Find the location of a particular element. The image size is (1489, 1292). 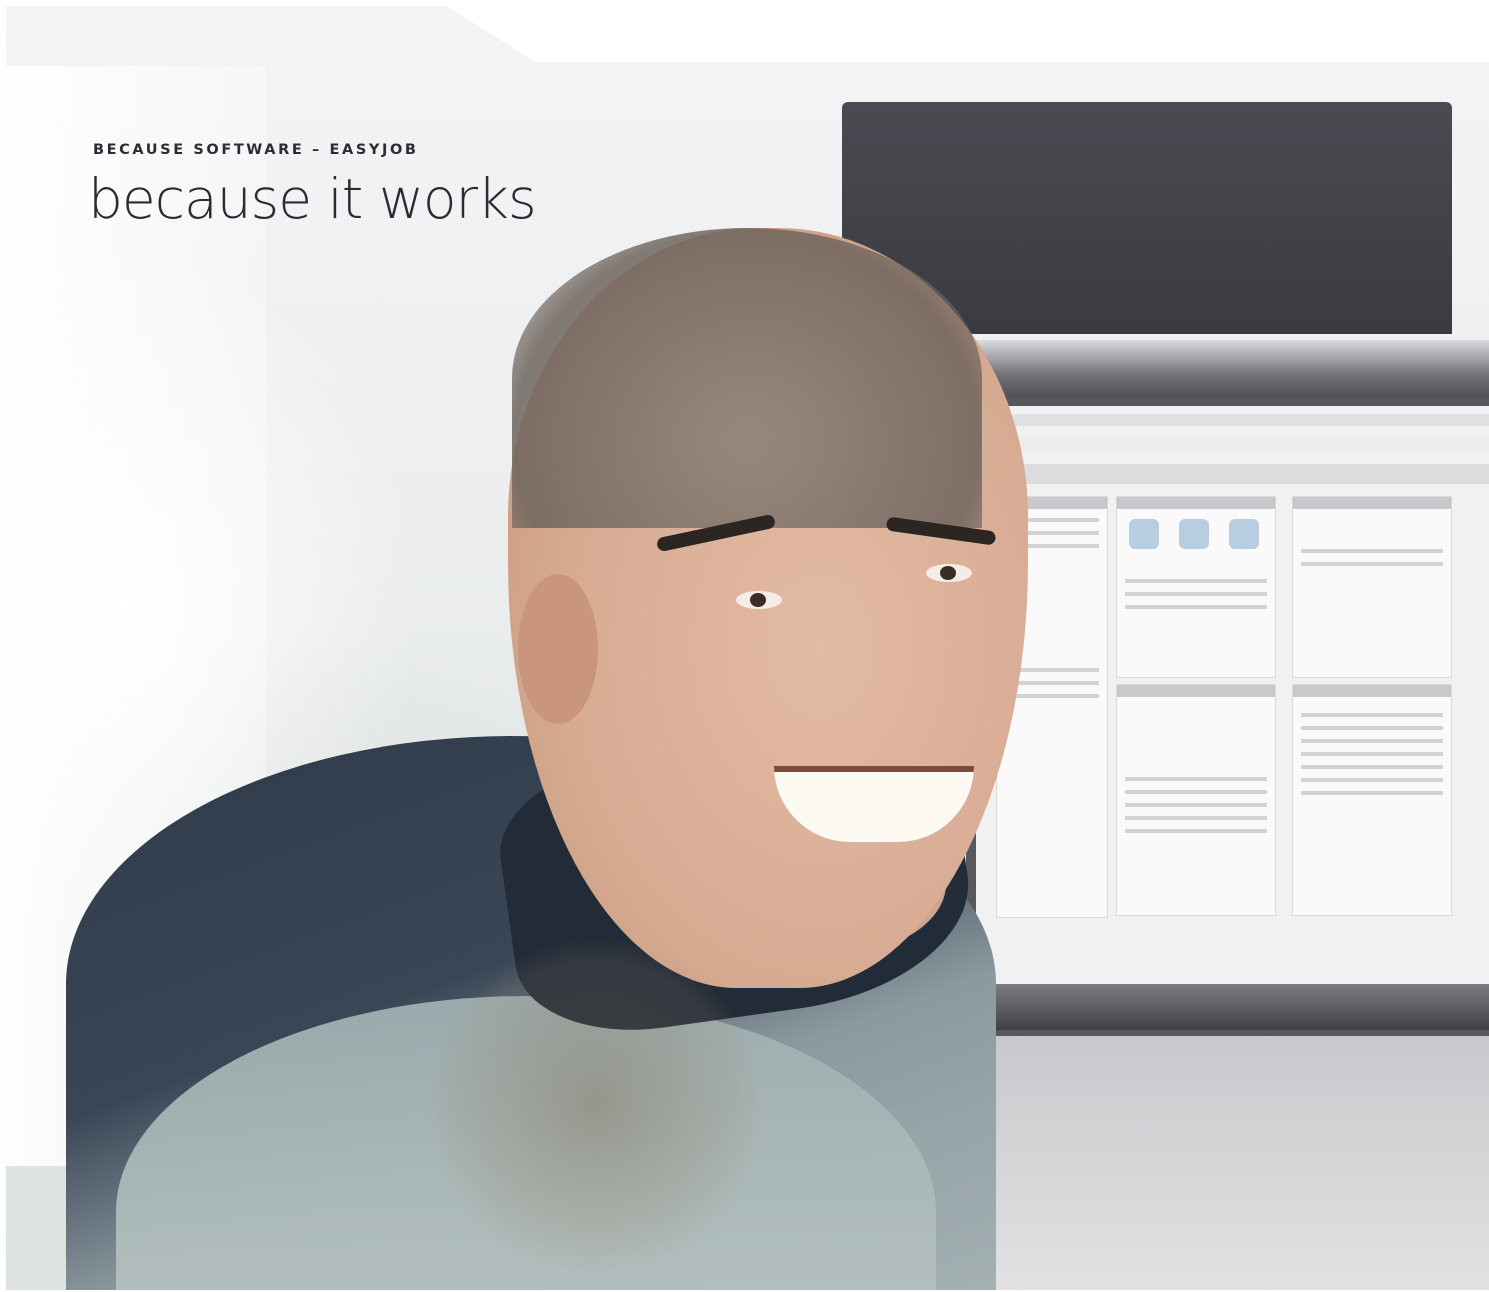

background-monitor-edge is located at coordinates (1220, 370).